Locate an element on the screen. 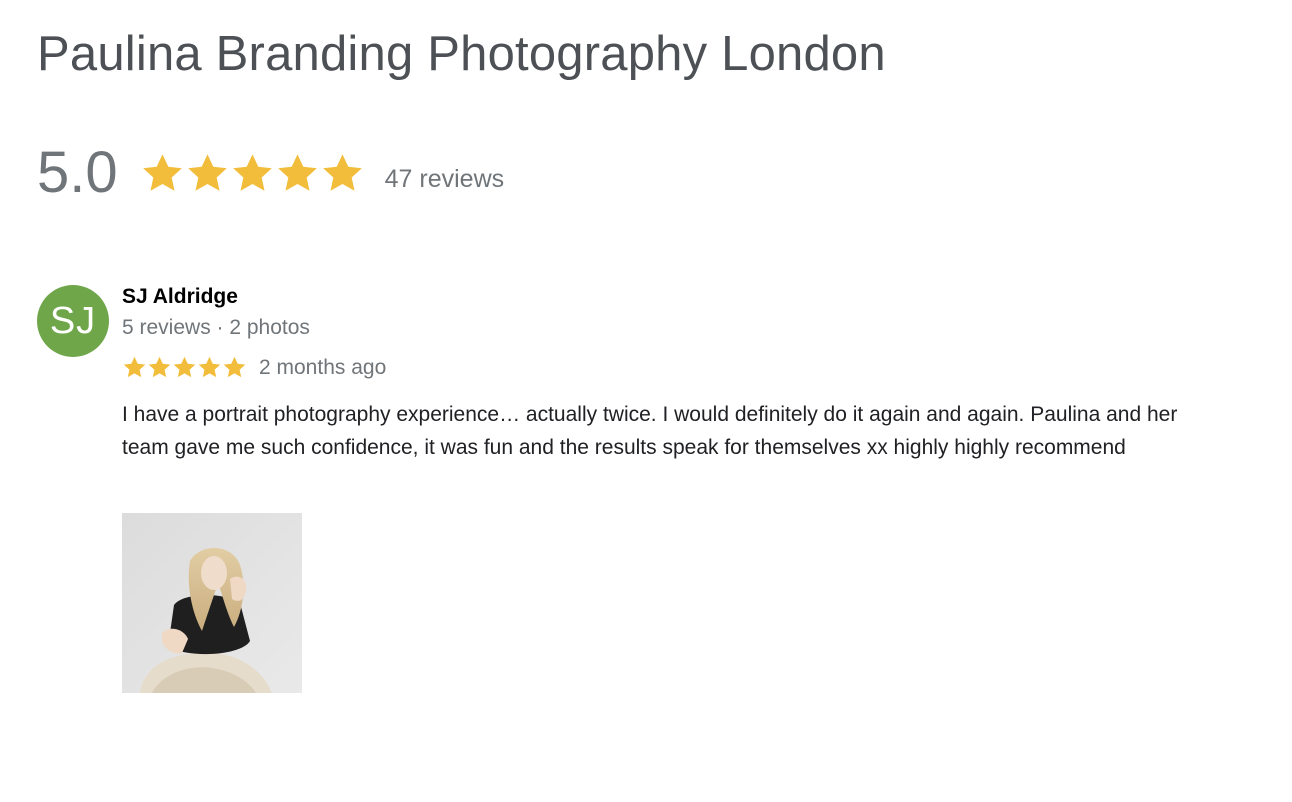  summary-star-rating is located at coordinates (252, 173).